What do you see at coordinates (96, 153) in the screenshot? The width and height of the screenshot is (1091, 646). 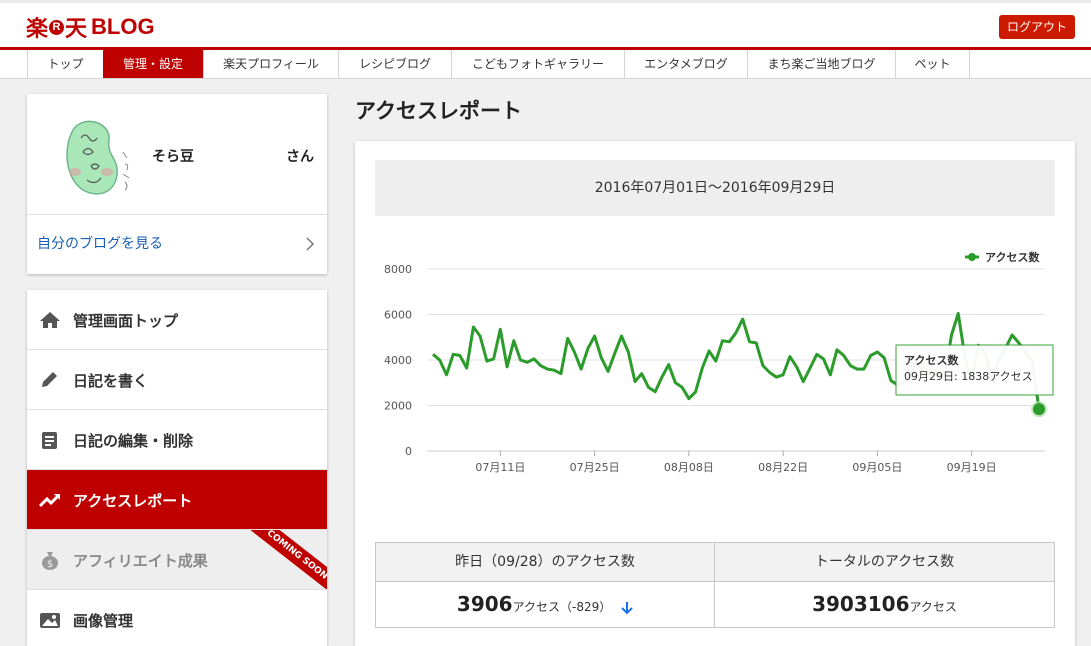 I see `avatar` at bounding box center [96, 153].